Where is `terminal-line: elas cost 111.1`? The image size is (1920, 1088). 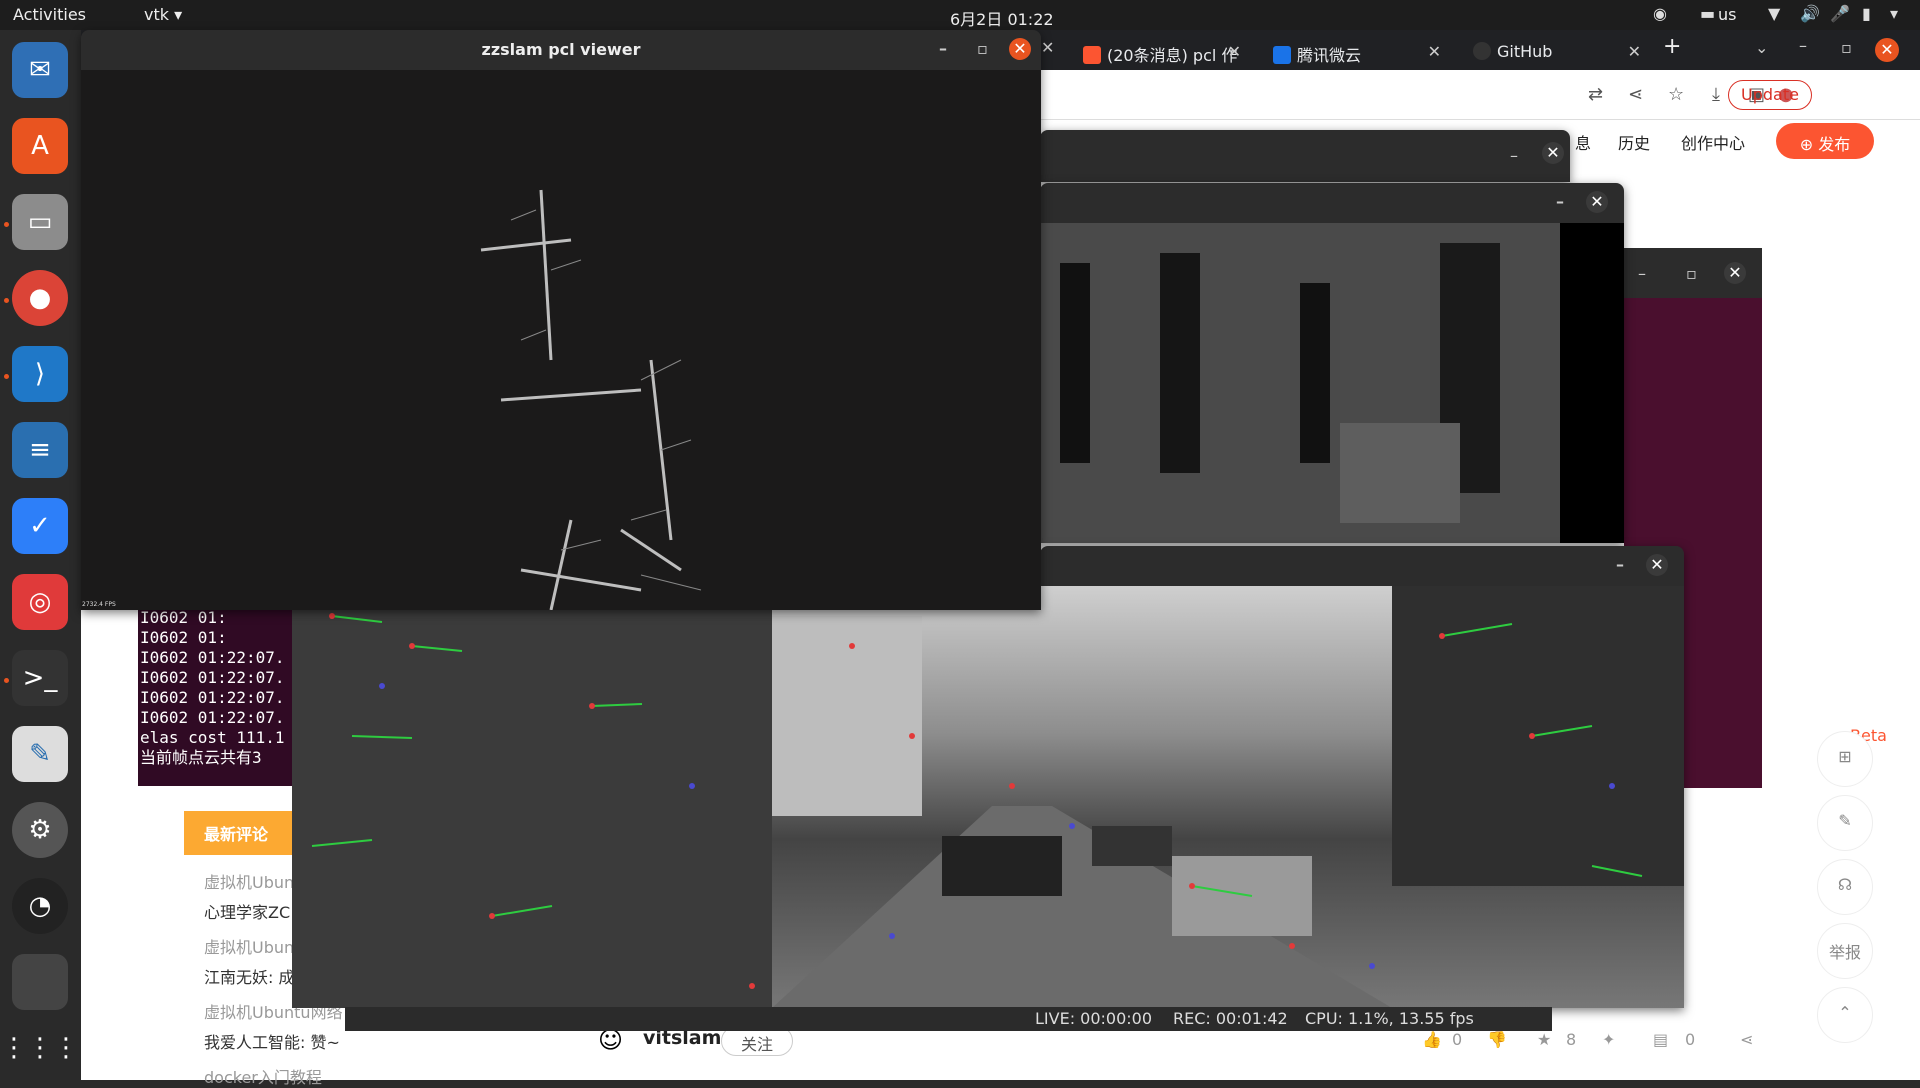 terminal-line: elas cost 111.1 is located at coordinates (212, 737).